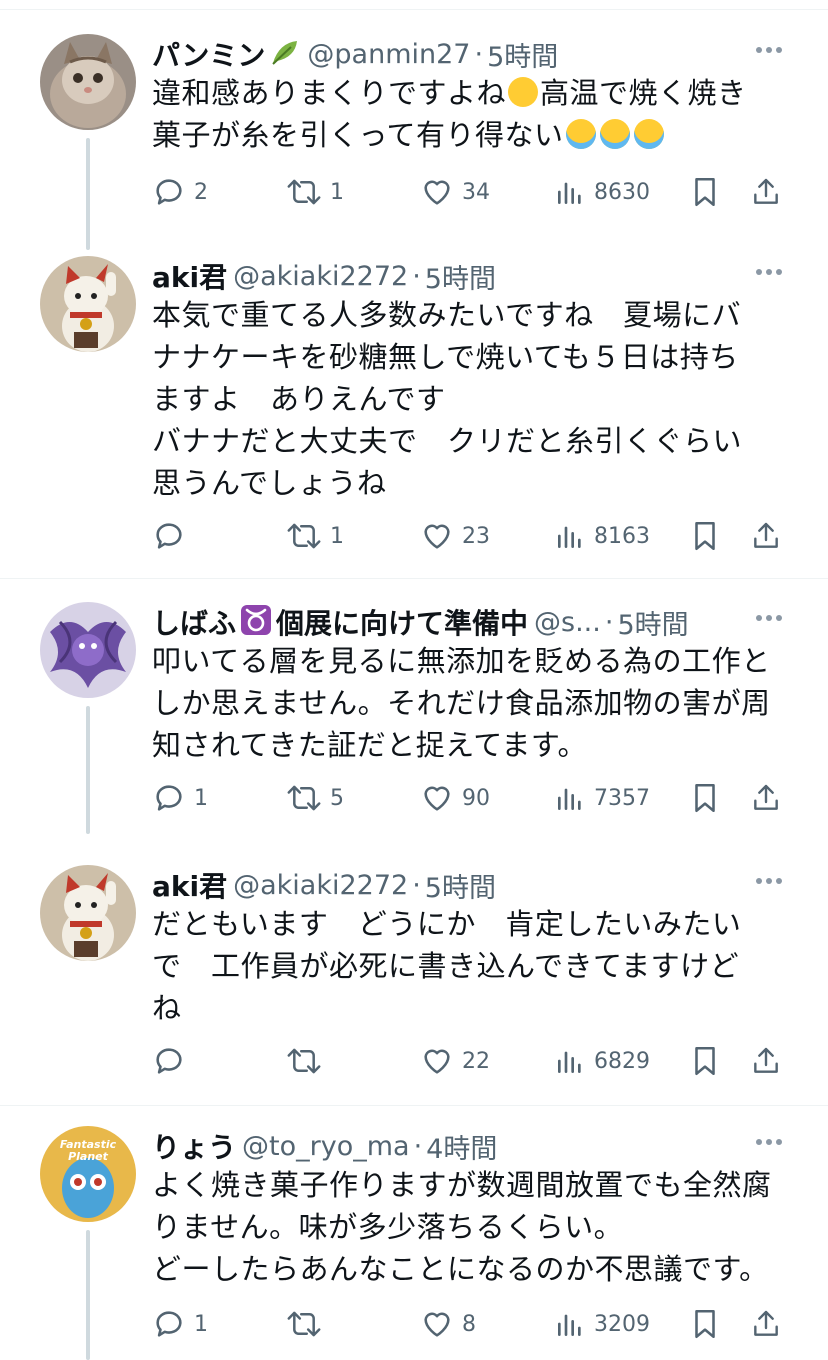 The image size is (828, 1360). Describe the element at coordinates (455, 1061) in the screenshot. I see `like-button: 22` at that location.